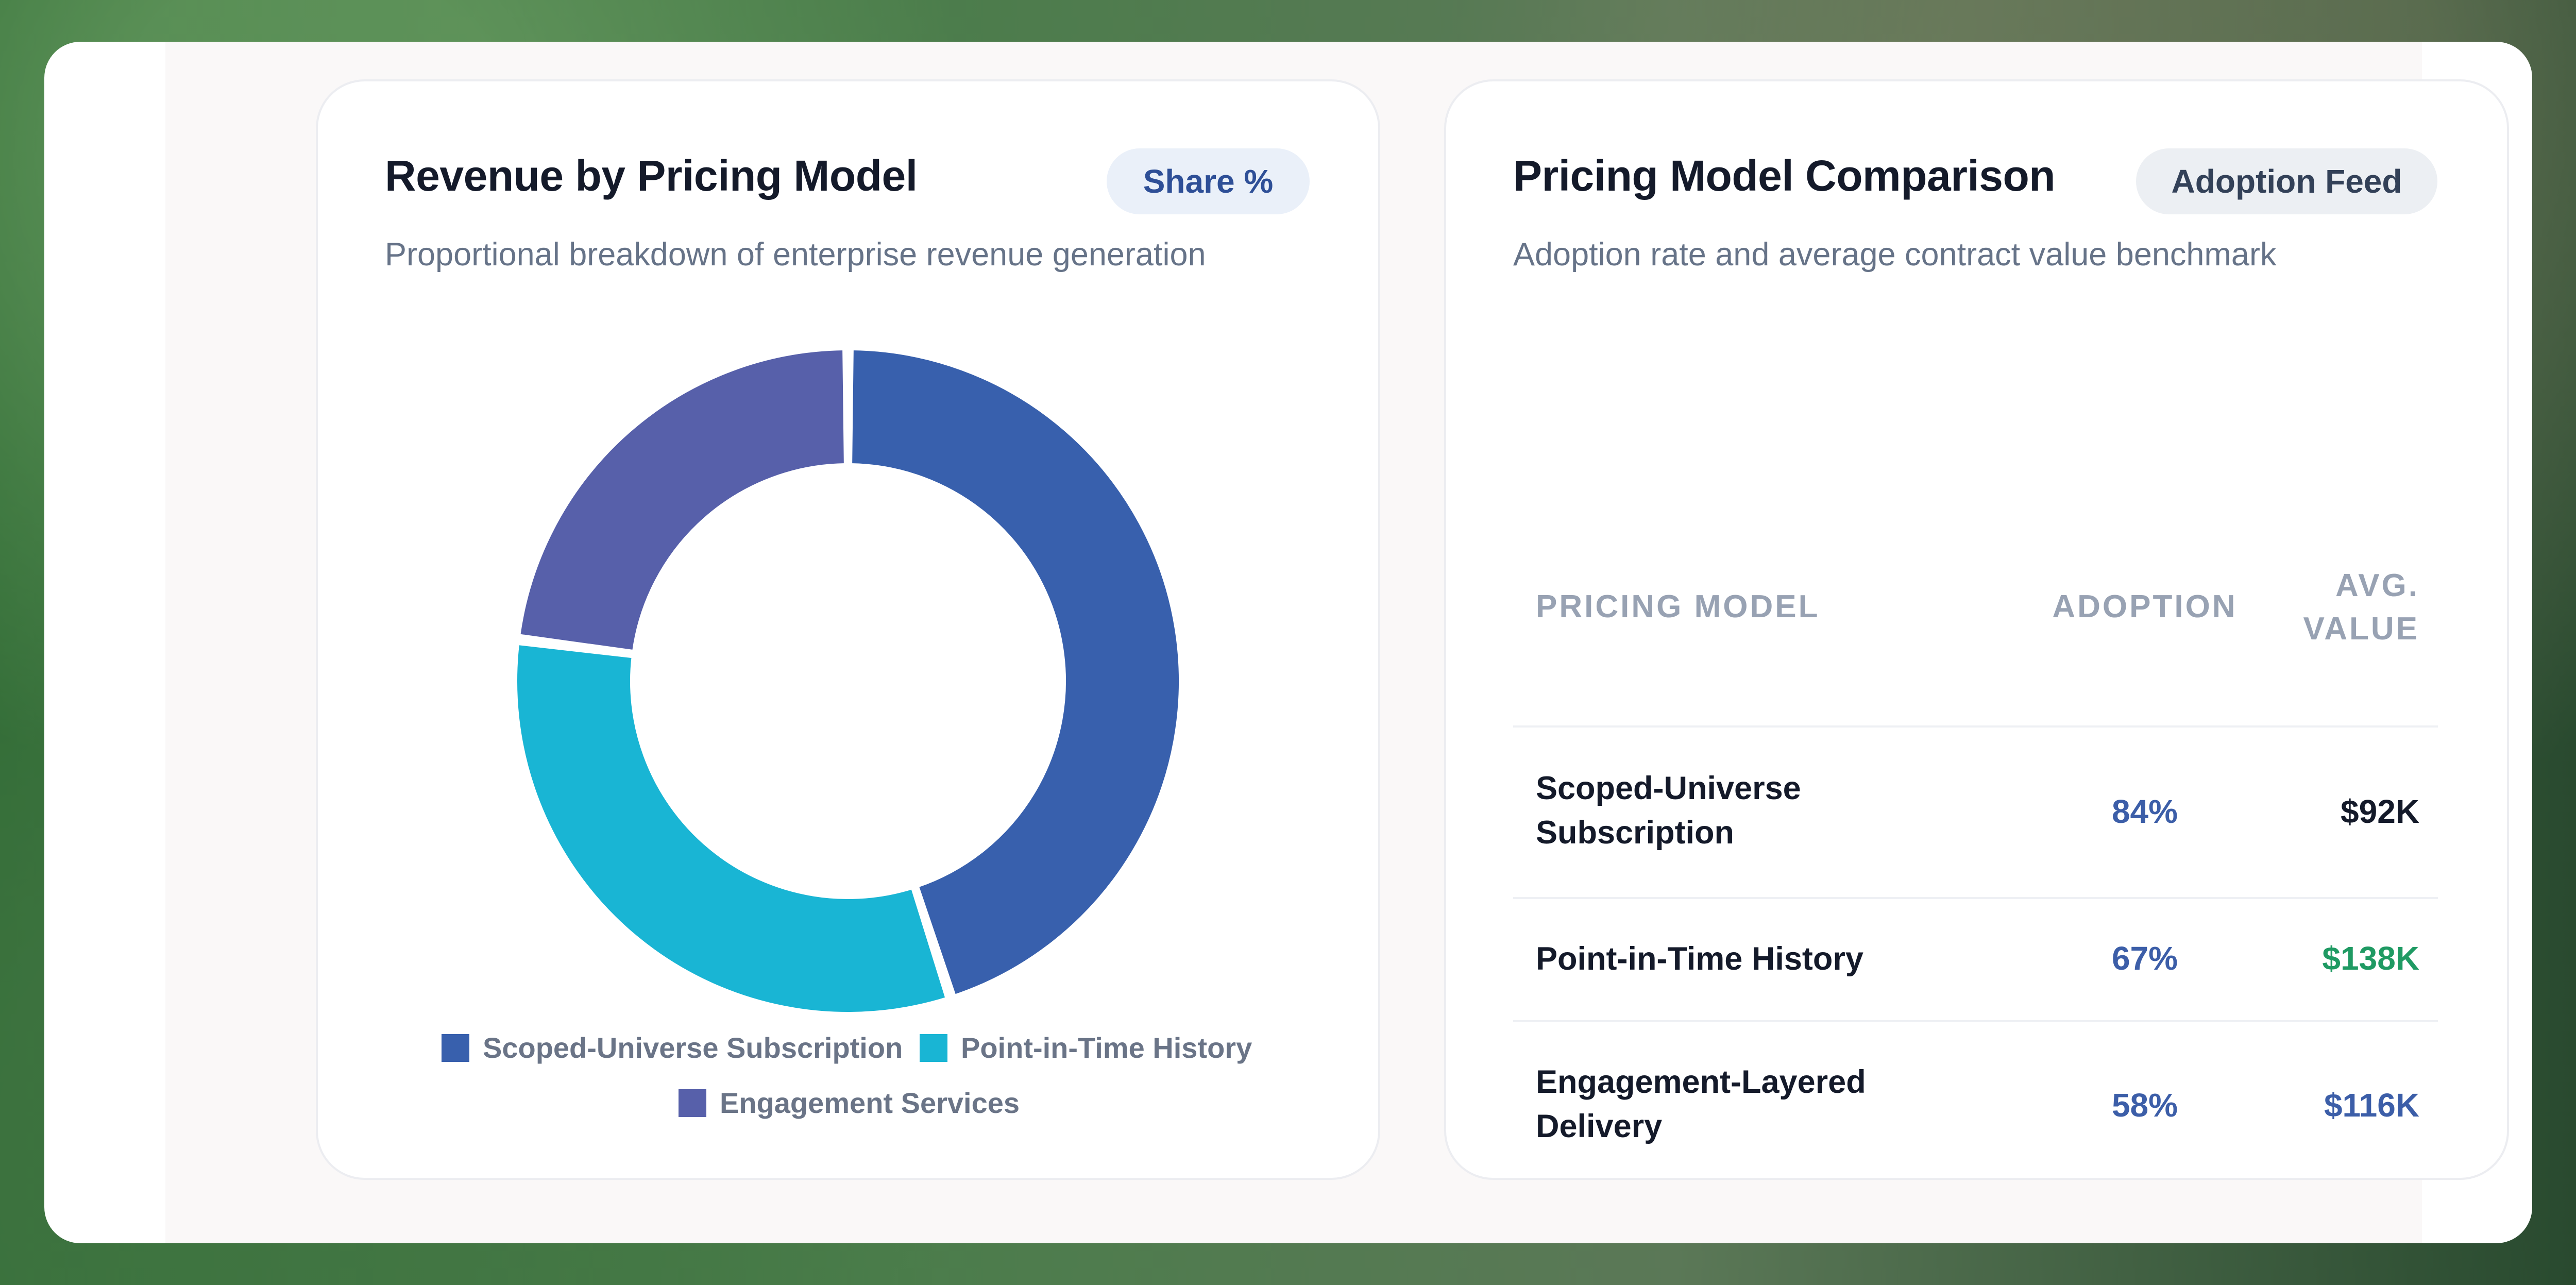  What do you see at coordinates (1635, 833) in the screenshot?
I see `row-1-model-line2: Subscription` at bounding box center [1635, 833].